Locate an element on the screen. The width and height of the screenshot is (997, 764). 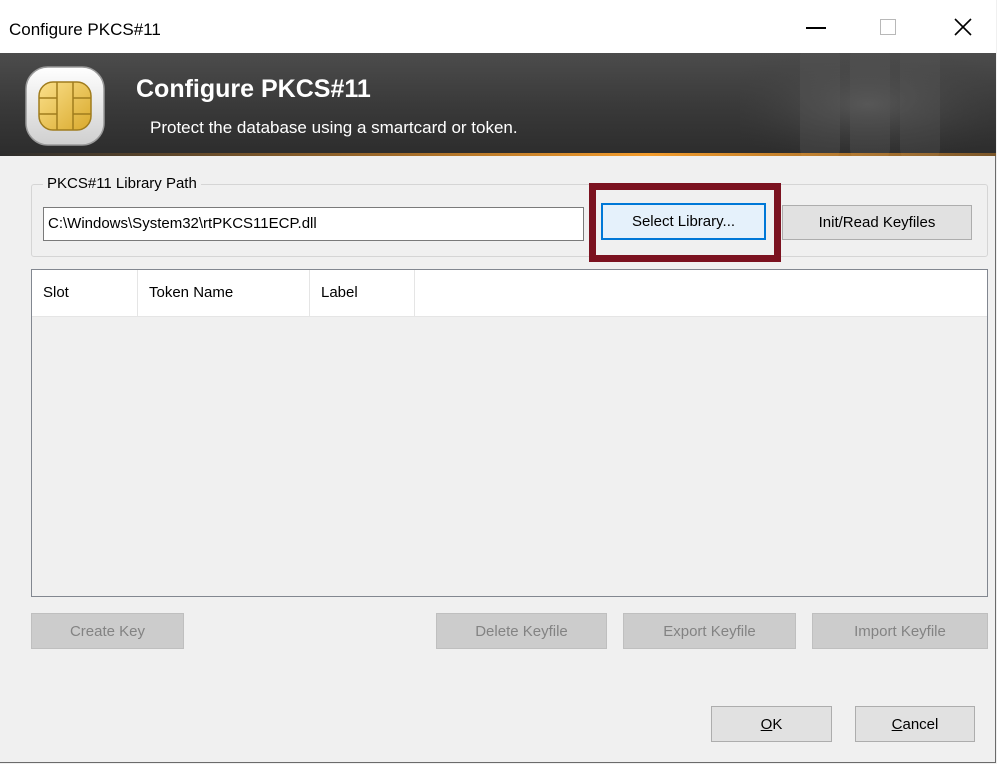
column-header-label: Label is located at coordinates (362, 293).